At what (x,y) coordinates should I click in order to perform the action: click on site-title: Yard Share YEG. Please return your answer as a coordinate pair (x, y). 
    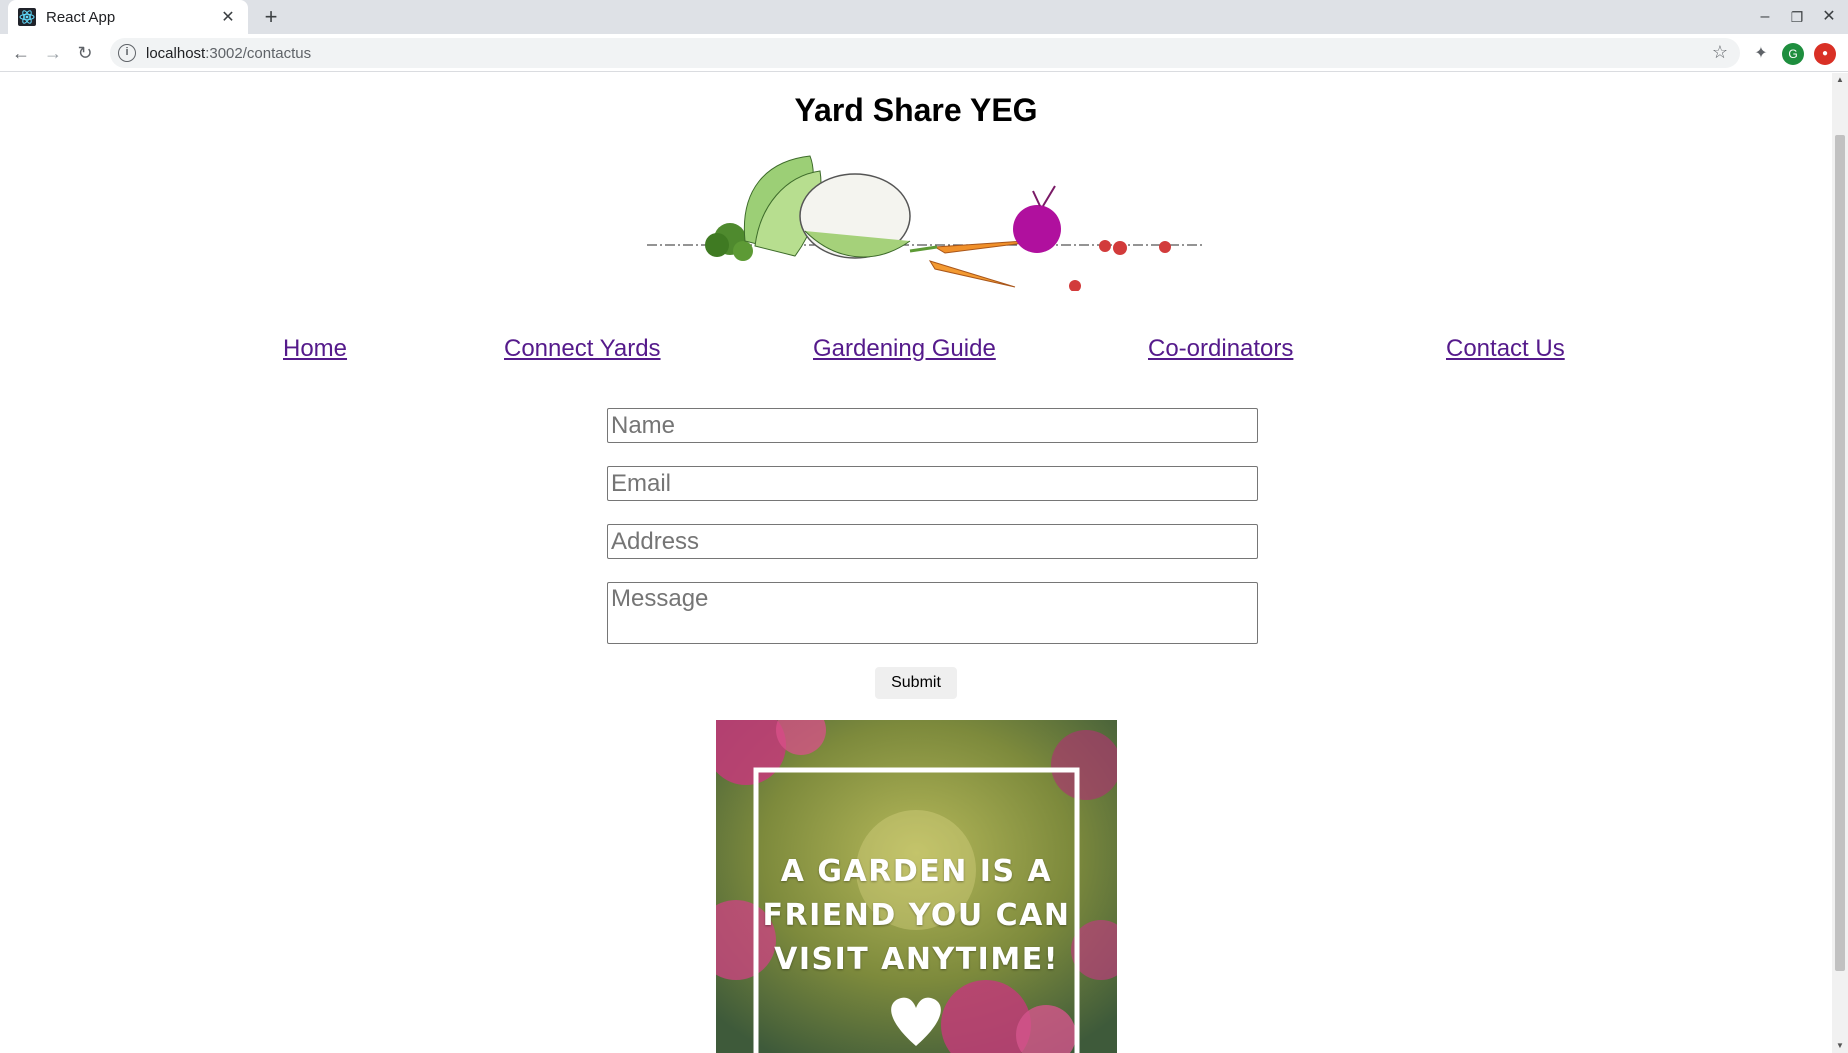
    Looking at the image, I should click on (916, 110).